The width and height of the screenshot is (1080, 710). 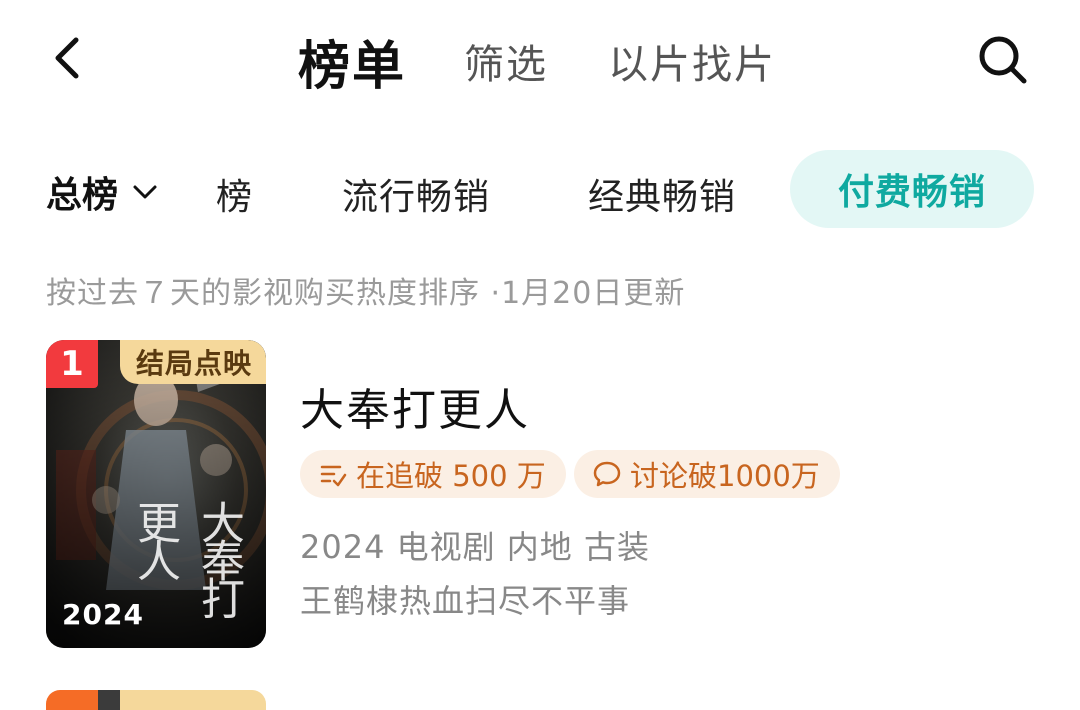 I want to click on category-tab-partial: 榜, so click(x=232, y=194).